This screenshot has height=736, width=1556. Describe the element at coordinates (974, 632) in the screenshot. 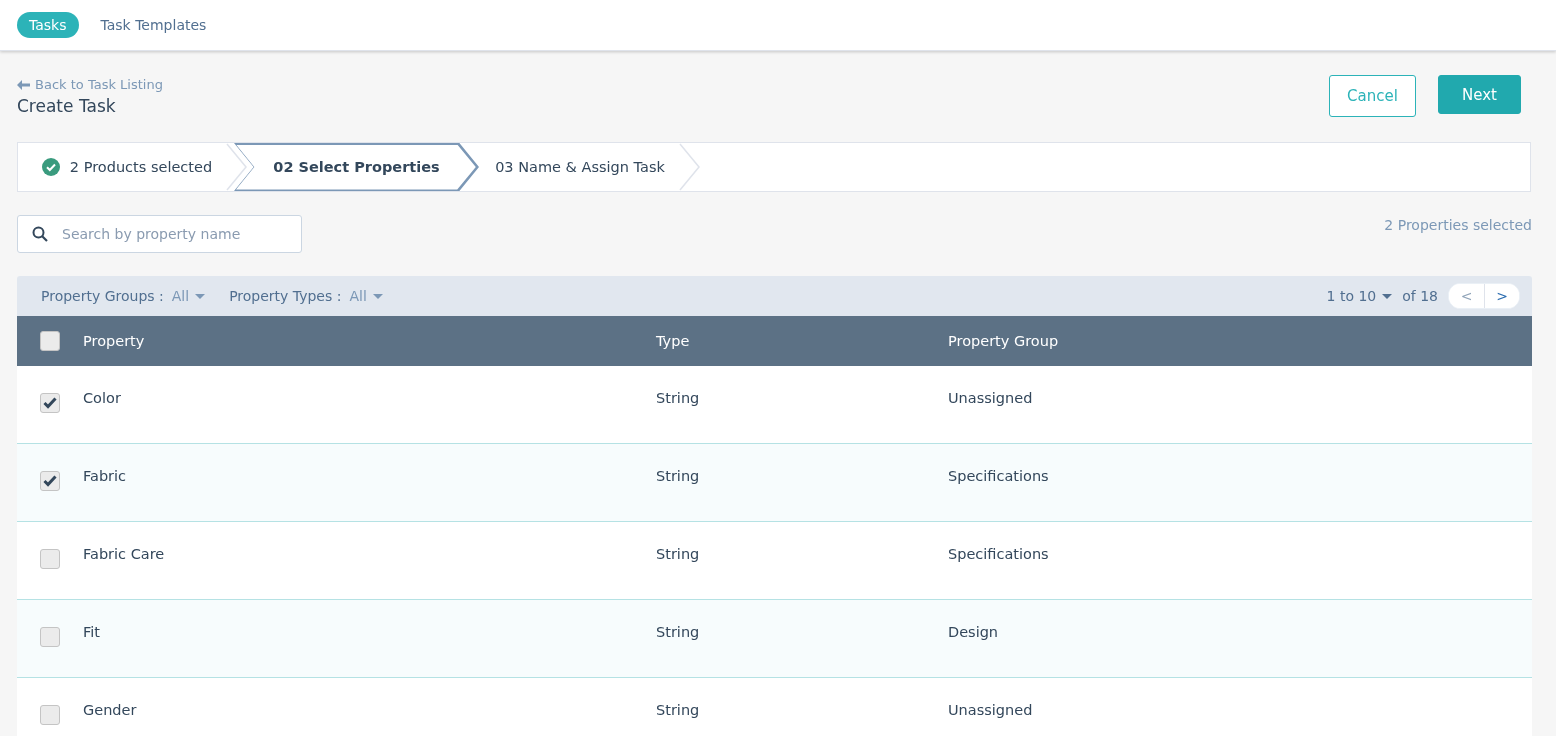

I see `table-cell-text: Design` at that location.